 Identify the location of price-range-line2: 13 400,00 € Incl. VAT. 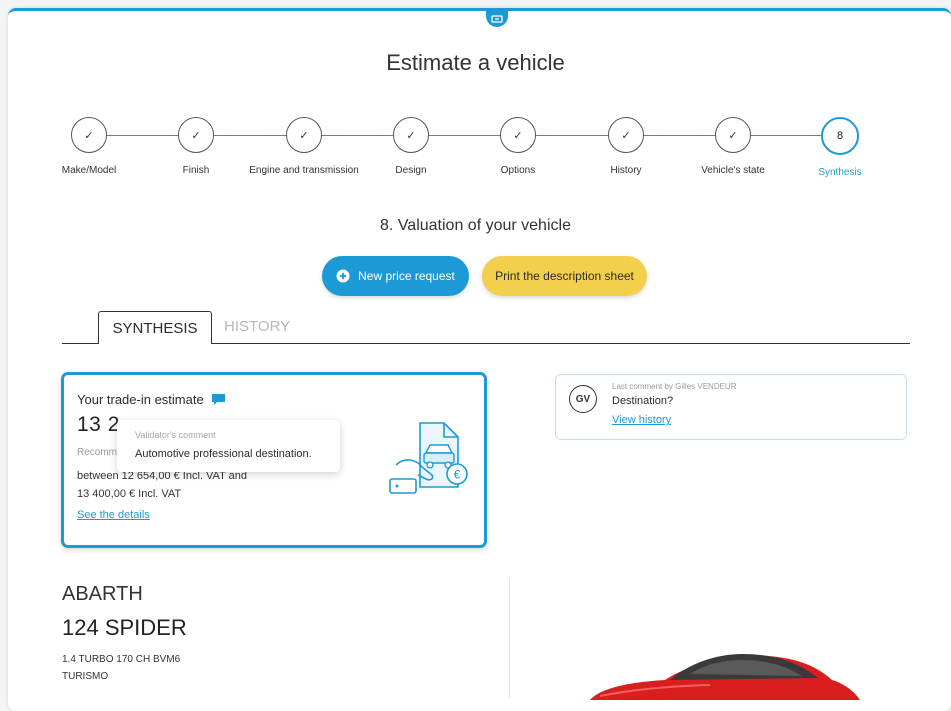
(129, 494).